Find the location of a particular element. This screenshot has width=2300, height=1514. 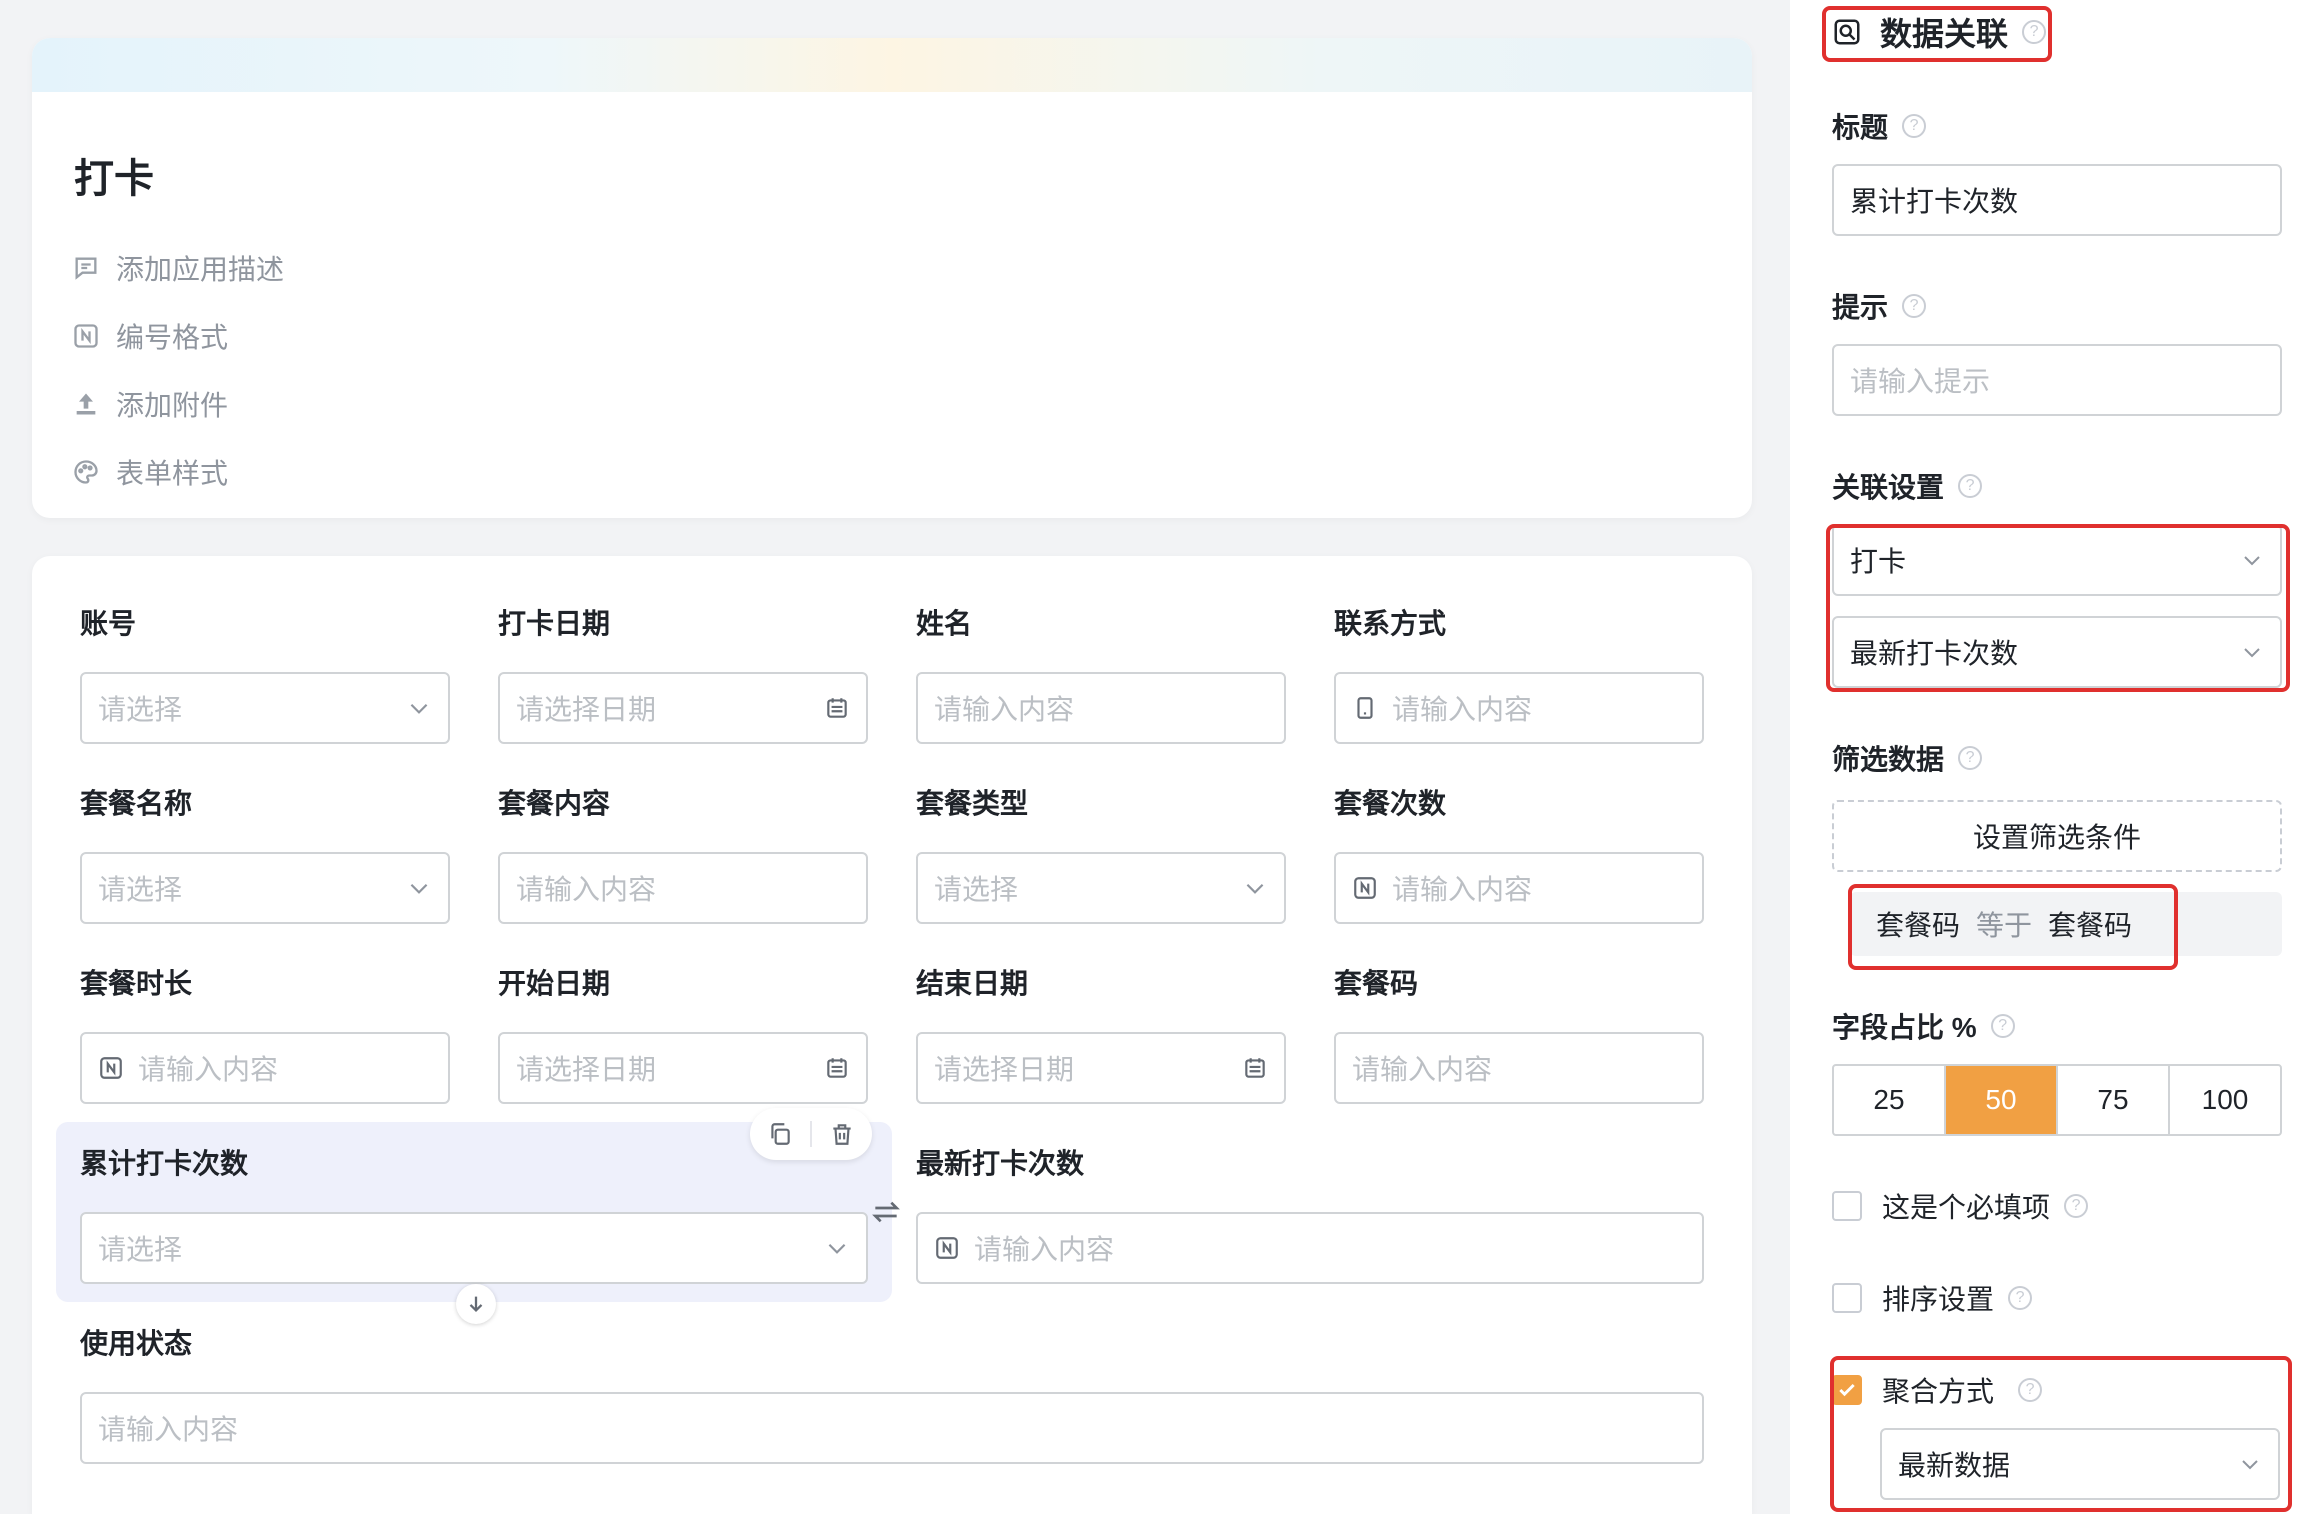

field-package-code: 套餐码 请输入内容 is located at coordinates (1519, 1034).